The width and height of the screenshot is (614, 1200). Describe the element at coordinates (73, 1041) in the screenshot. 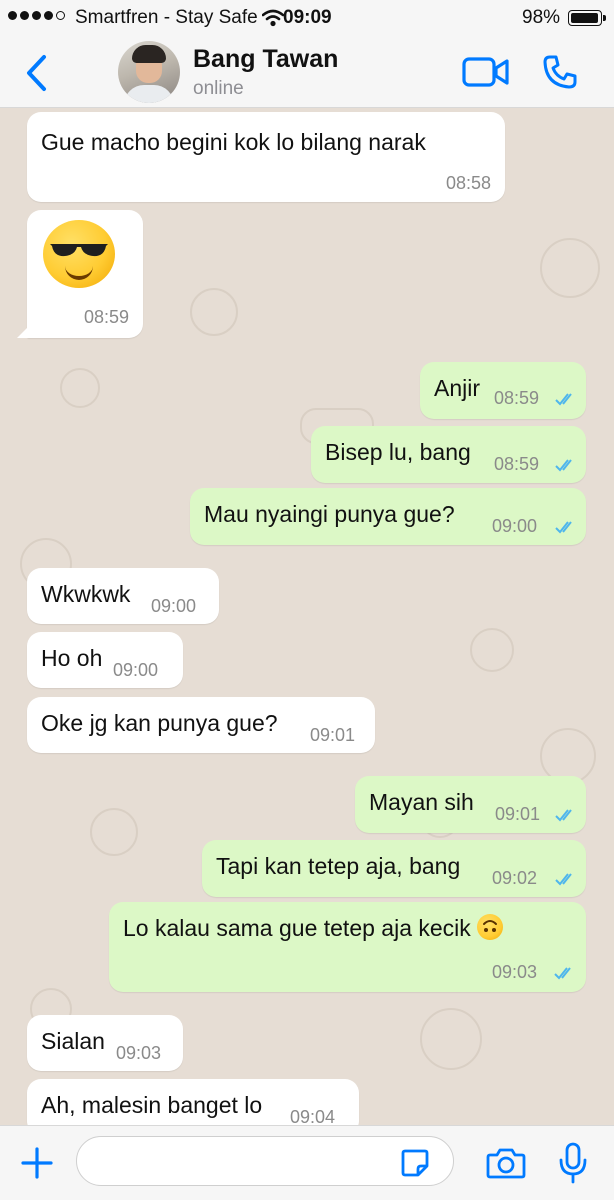

I see `message-text: Sialan` at that location.